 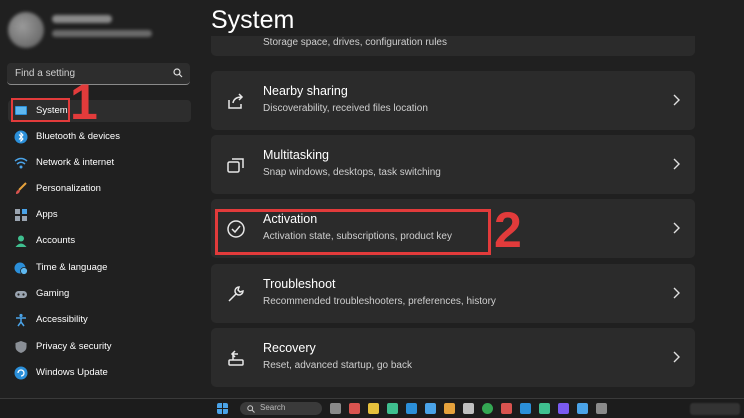 What do you see at coordinates (335, 408) in the screenshot?
I see `taskview-icon` at bounding box center [335, 408].